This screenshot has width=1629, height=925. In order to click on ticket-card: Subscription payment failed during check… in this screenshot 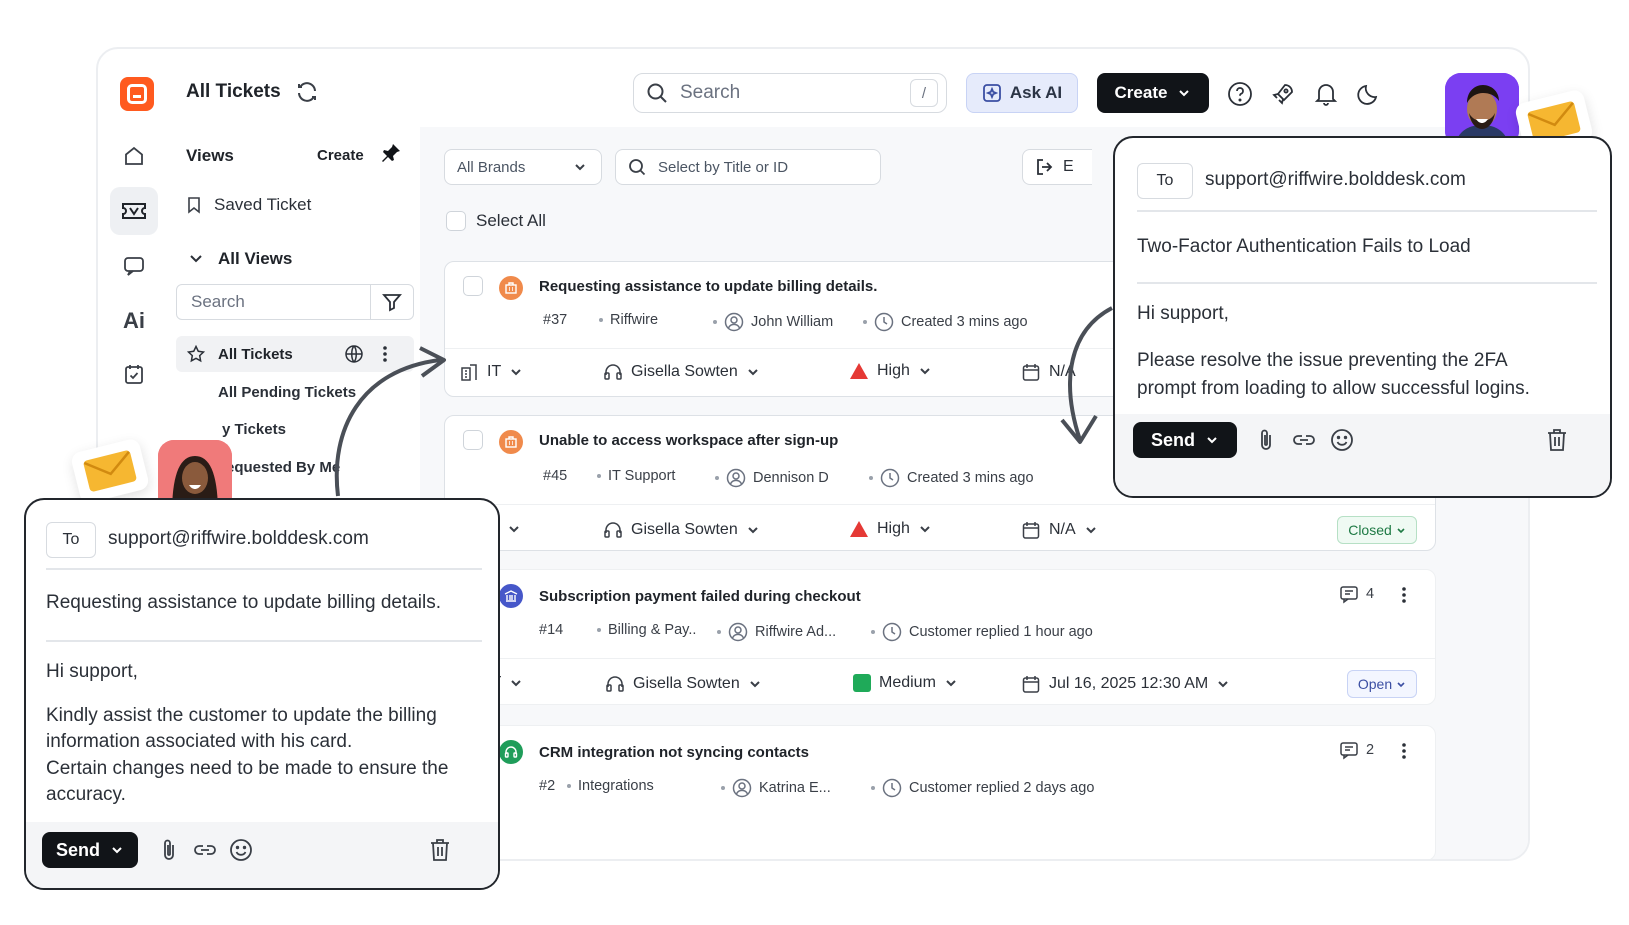, I will do `click(940, 637)`.